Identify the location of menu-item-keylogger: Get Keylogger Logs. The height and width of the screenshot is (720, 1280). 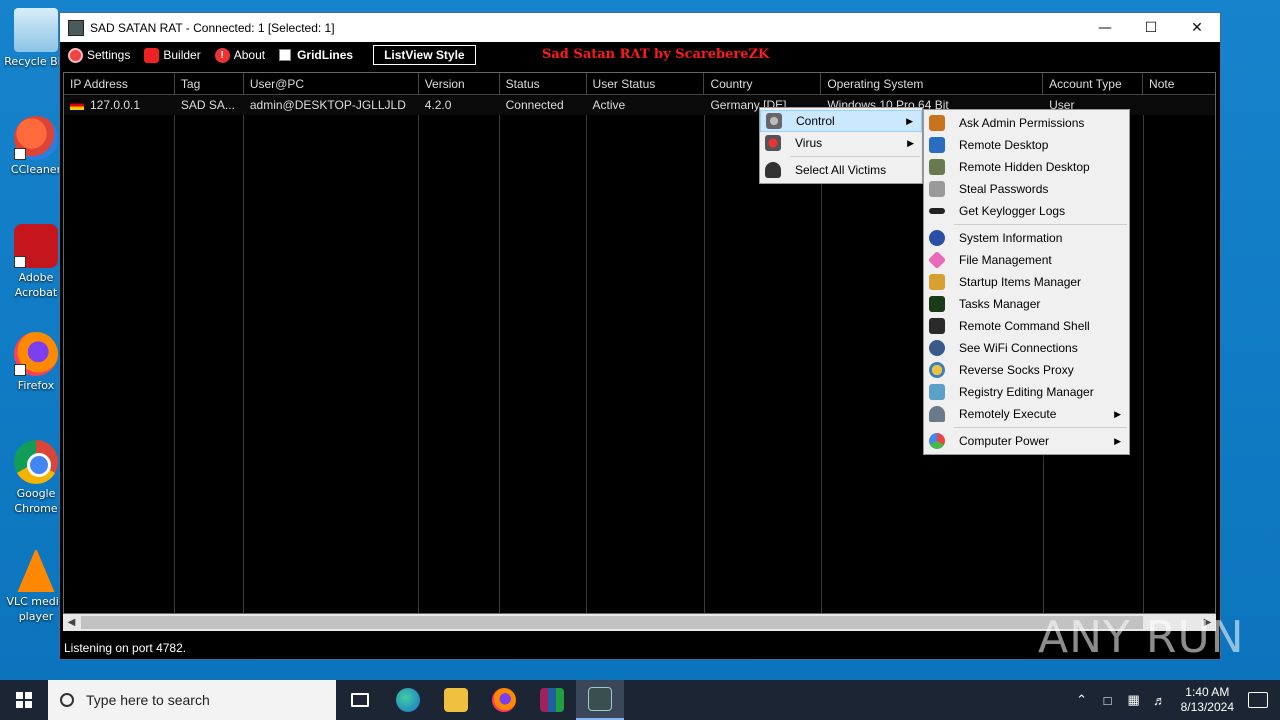
(1026, 211).